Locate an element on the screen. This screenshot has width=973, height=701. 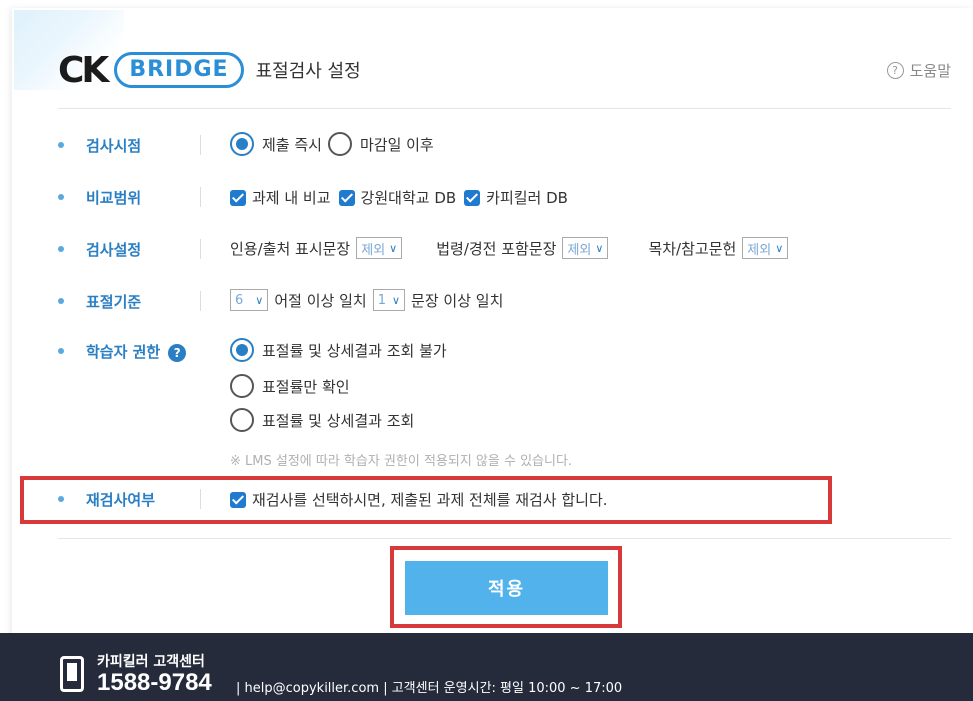
sentence-count-select: 1 ∨ is located at coordinates (389, 300).